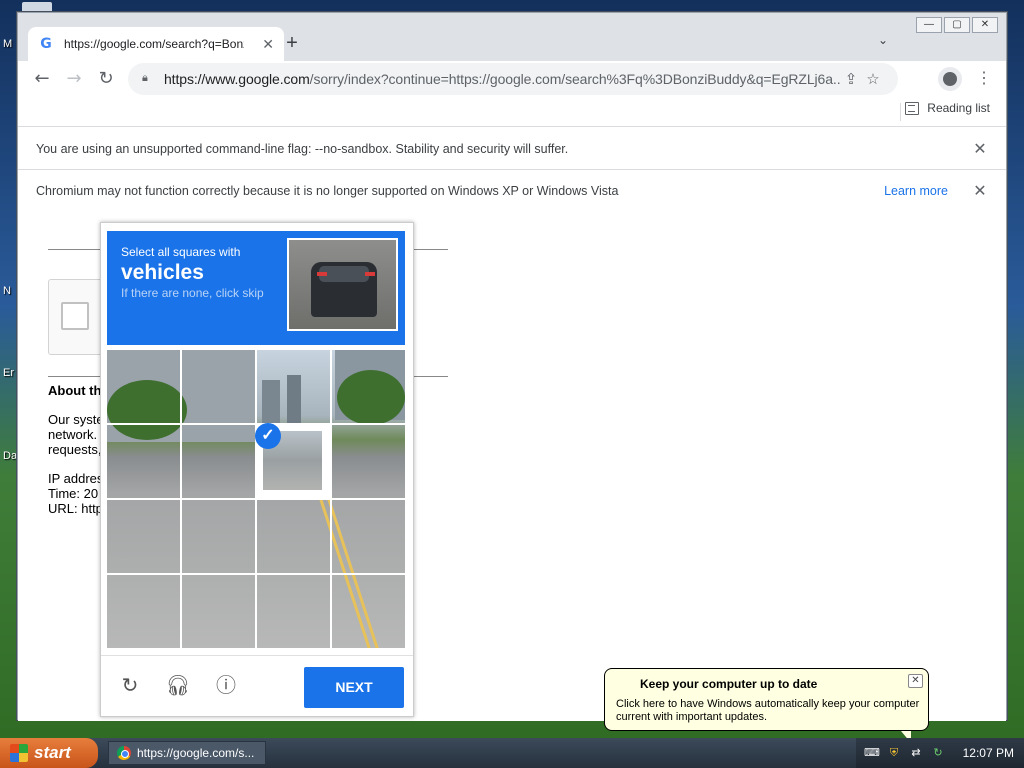 Image resolution: width=1024 pixels, height=768 pixels. I want to click on reload-page-icon: ↻, so click(106, 79).